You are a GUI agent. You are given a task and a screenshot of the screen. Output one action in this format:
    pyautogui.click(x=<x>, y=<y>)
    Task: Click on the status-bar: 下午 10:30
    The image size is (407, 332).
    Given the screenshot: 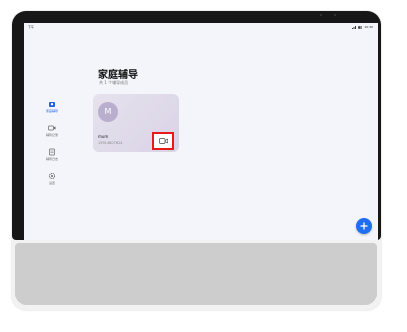 What is the action you would take?
    pyautogui.click(x=201, y=27)
    